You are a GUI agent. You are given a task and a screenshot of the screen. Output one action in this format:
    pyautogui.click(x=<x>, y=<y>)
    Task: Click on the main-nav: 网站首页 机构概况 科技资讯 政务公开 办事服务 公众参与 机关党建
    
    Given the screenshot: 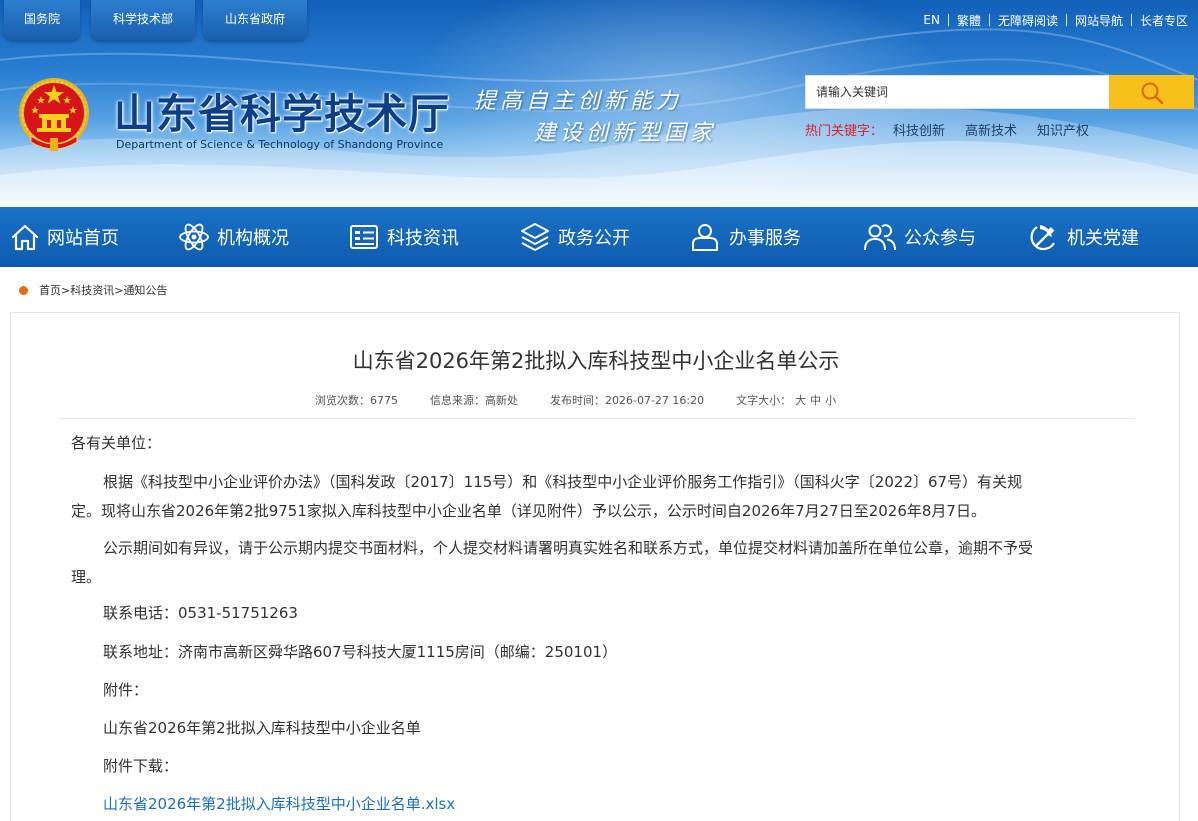 What is the action you would take?
    pyautogui.click(x=599, y=237)
    